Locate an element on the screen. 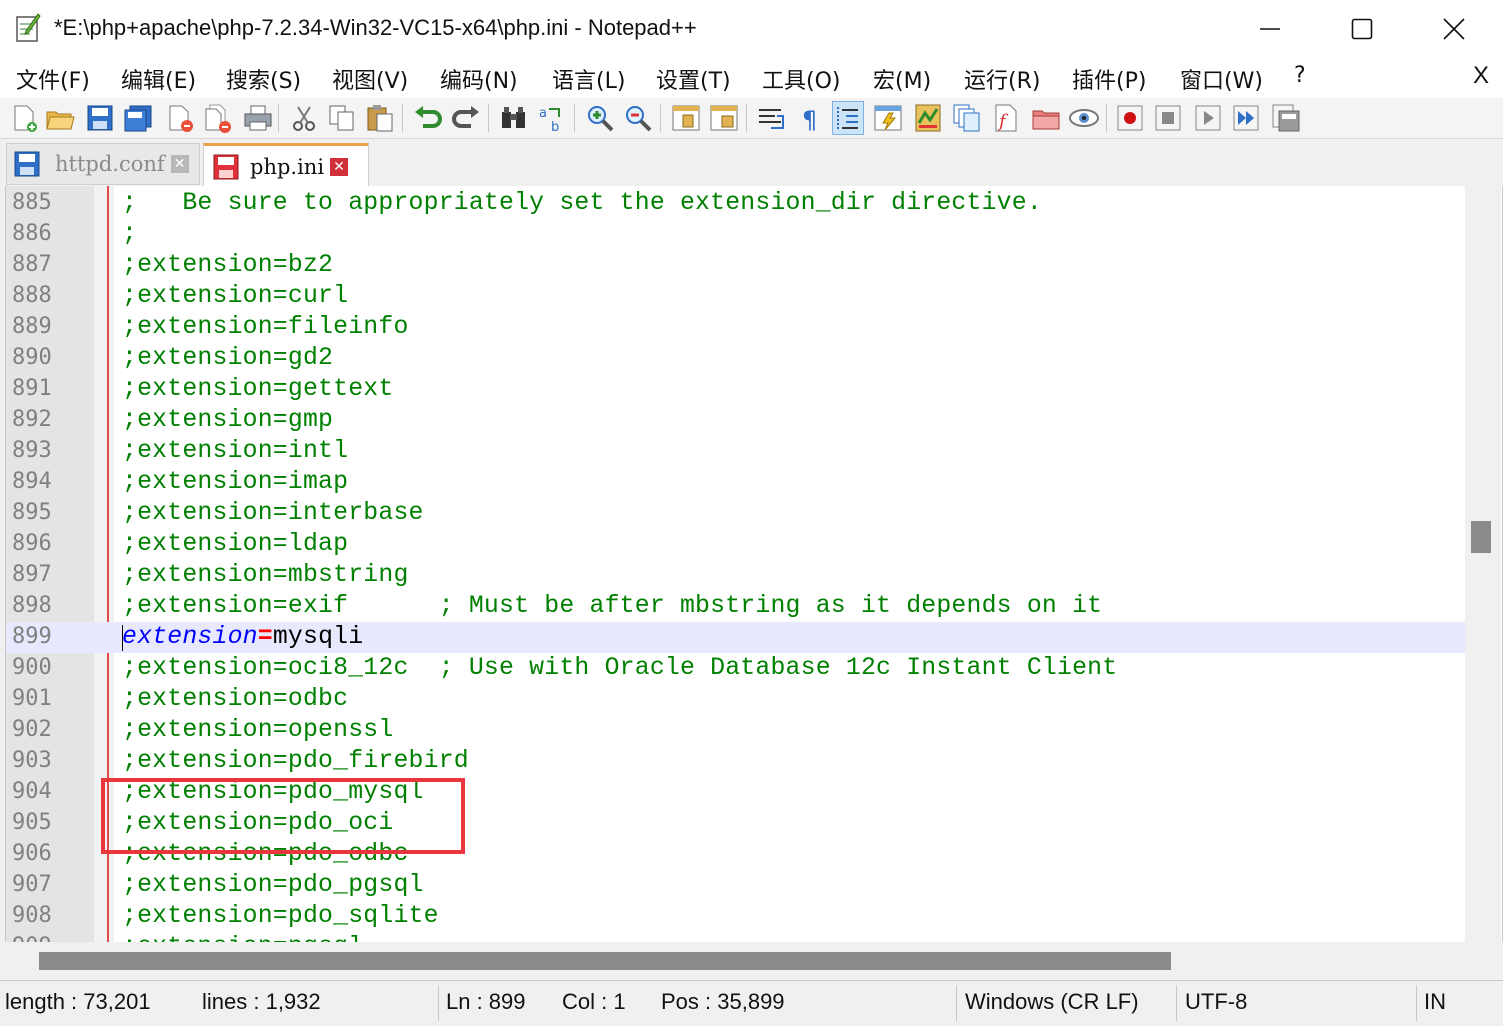  print-button is located at coordinates (258, 118).